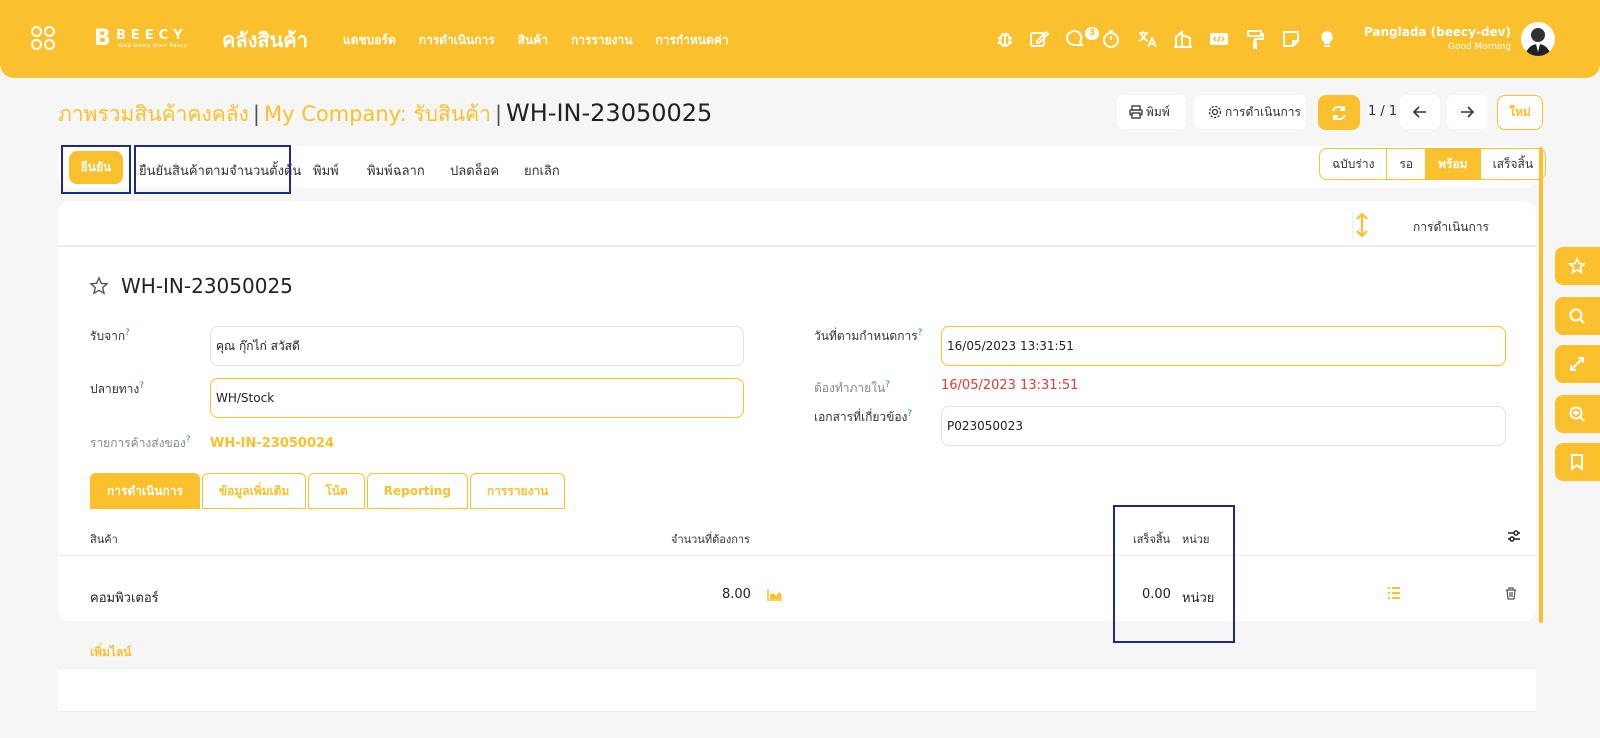  What do you see at coordinates (396, 170) in the screenshot?
I see `print-labels-button: พิมพ์ฉลาก` at bounding box center [396, 170].